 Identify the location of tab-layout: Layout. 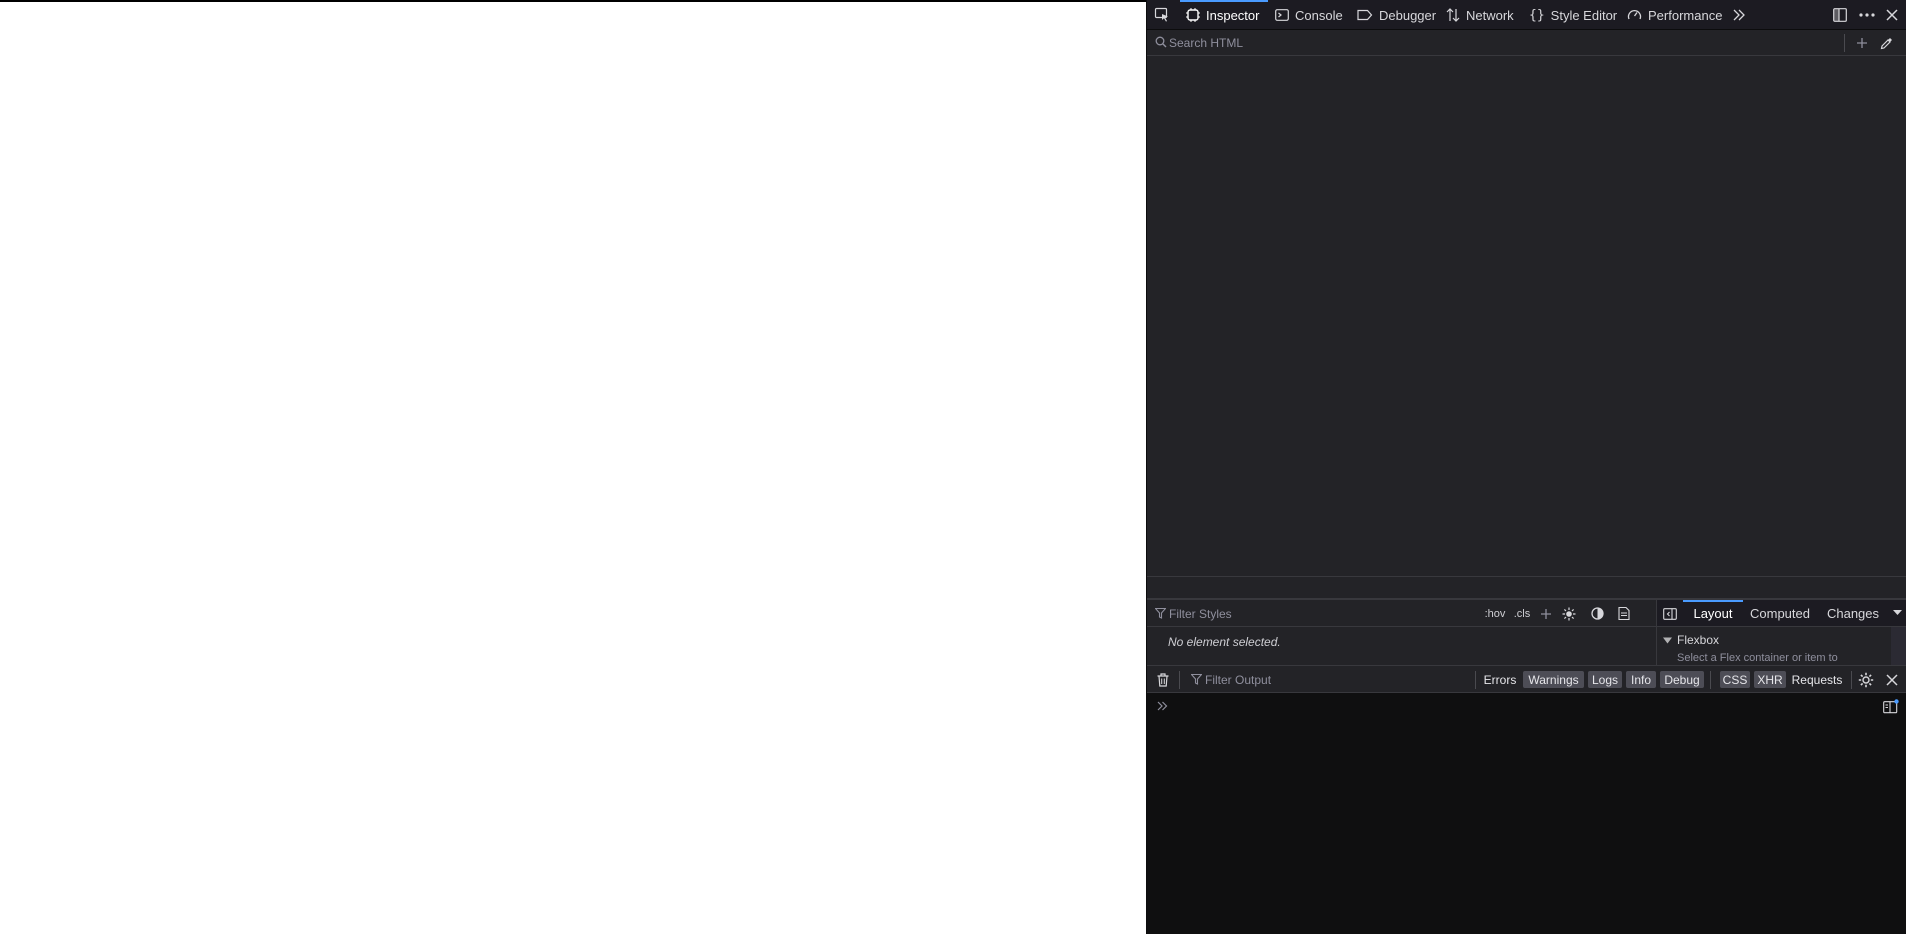
(1713, 613).